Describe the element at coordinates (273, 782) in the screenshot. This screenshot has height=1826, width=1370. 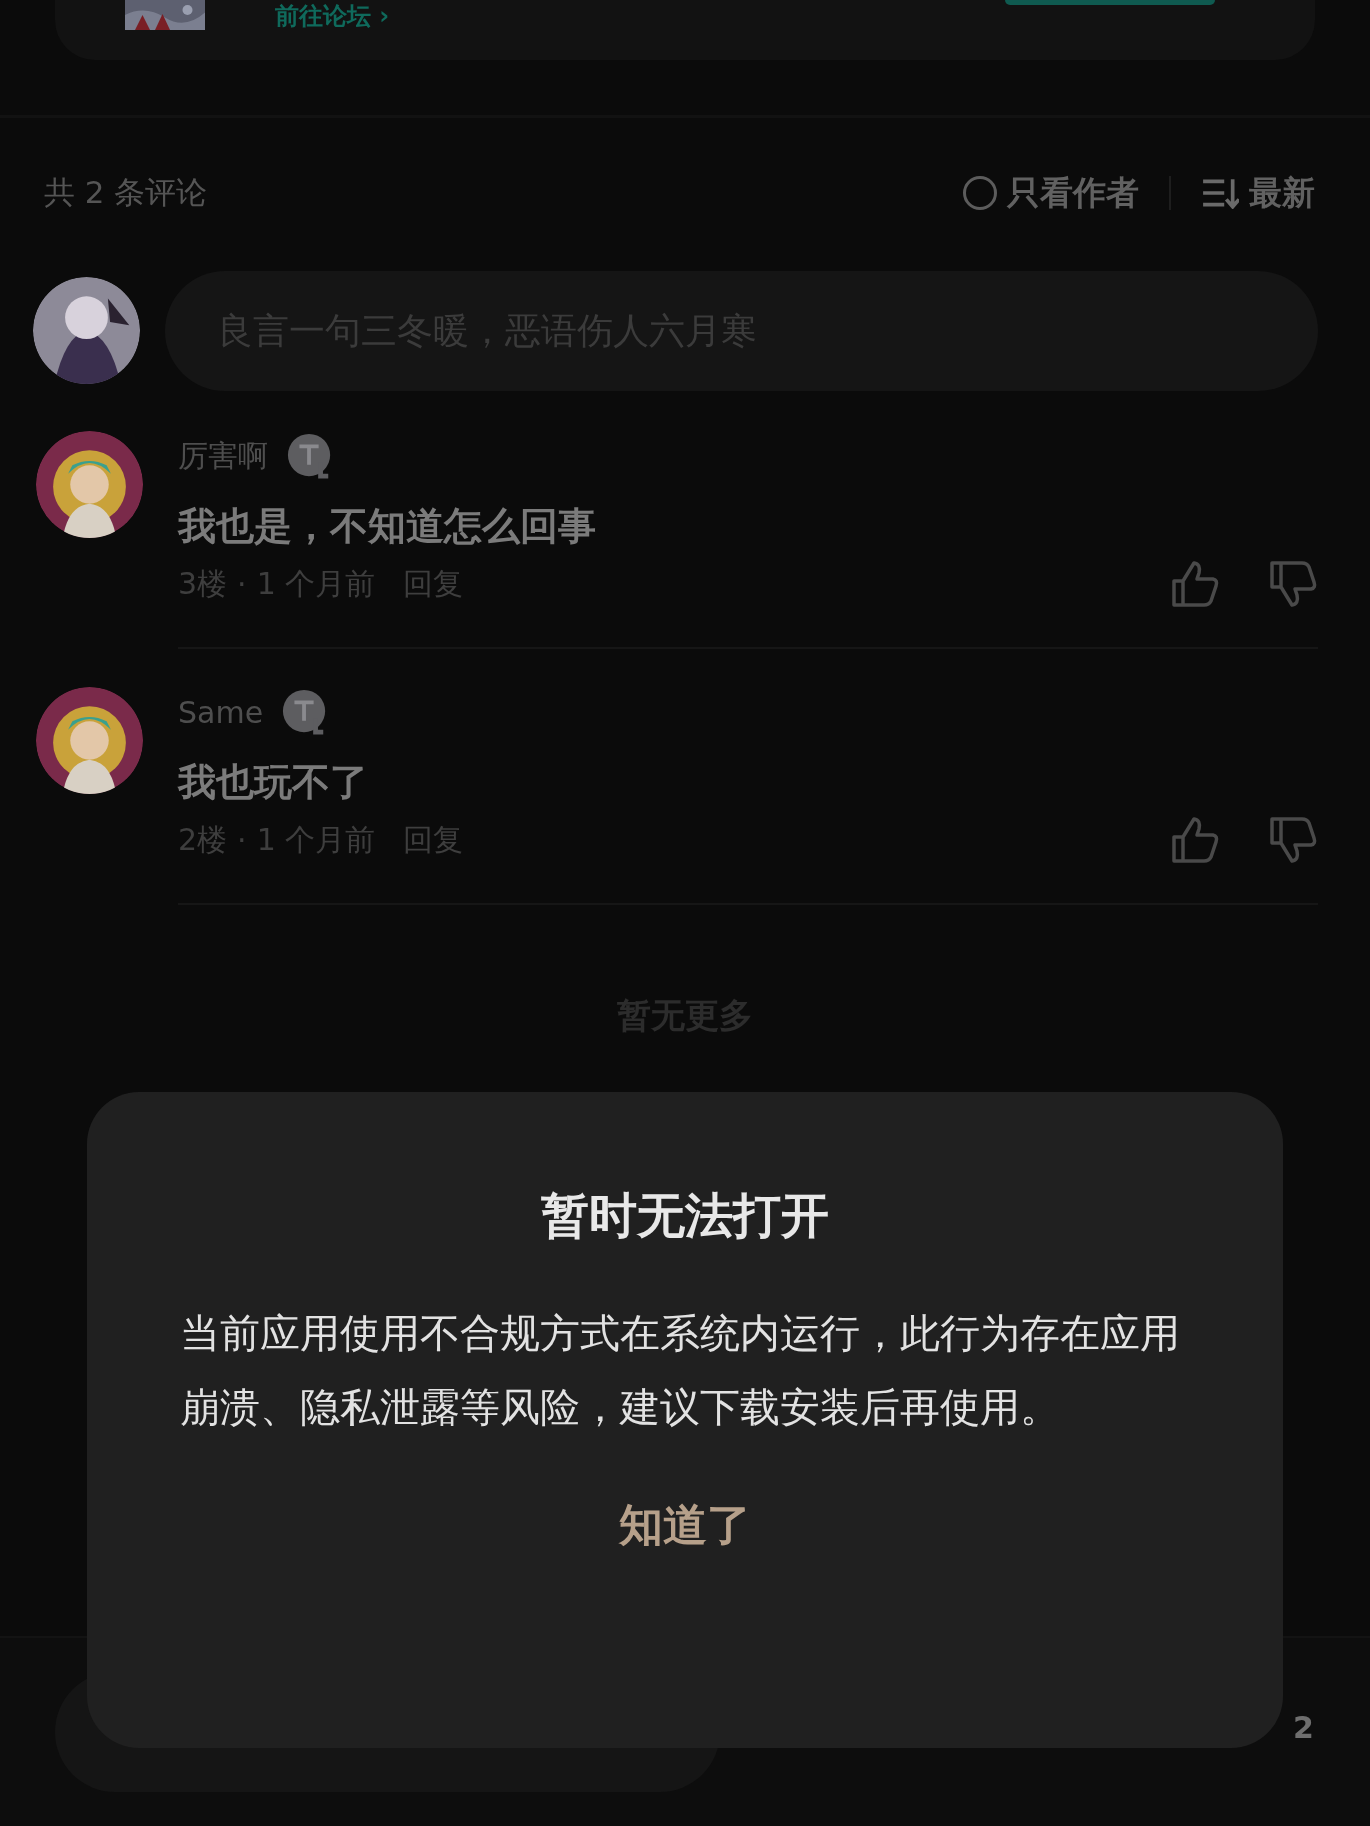
I see `comment-text: 我也玩不了` at that location.